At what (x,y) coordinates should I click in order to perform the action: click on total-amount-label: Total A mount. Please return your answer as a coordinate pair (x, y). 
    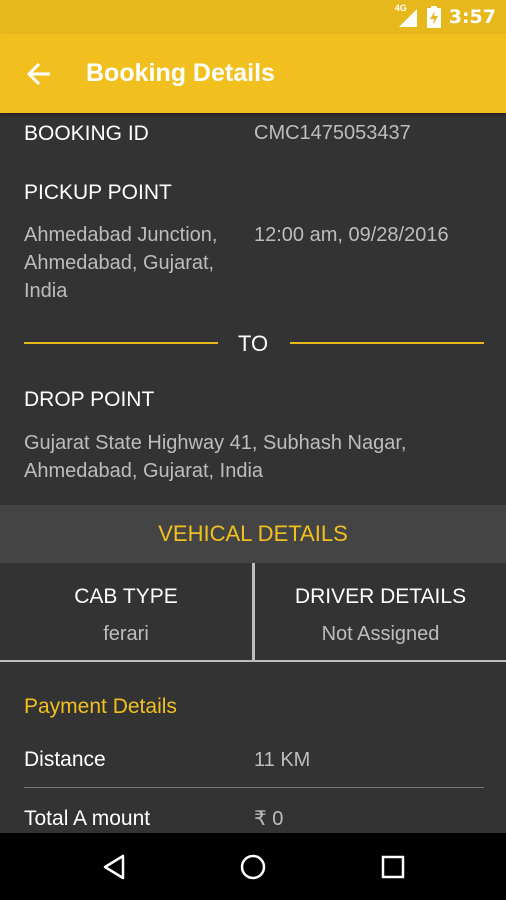
    Looking at the image, I should click on (87, 818).